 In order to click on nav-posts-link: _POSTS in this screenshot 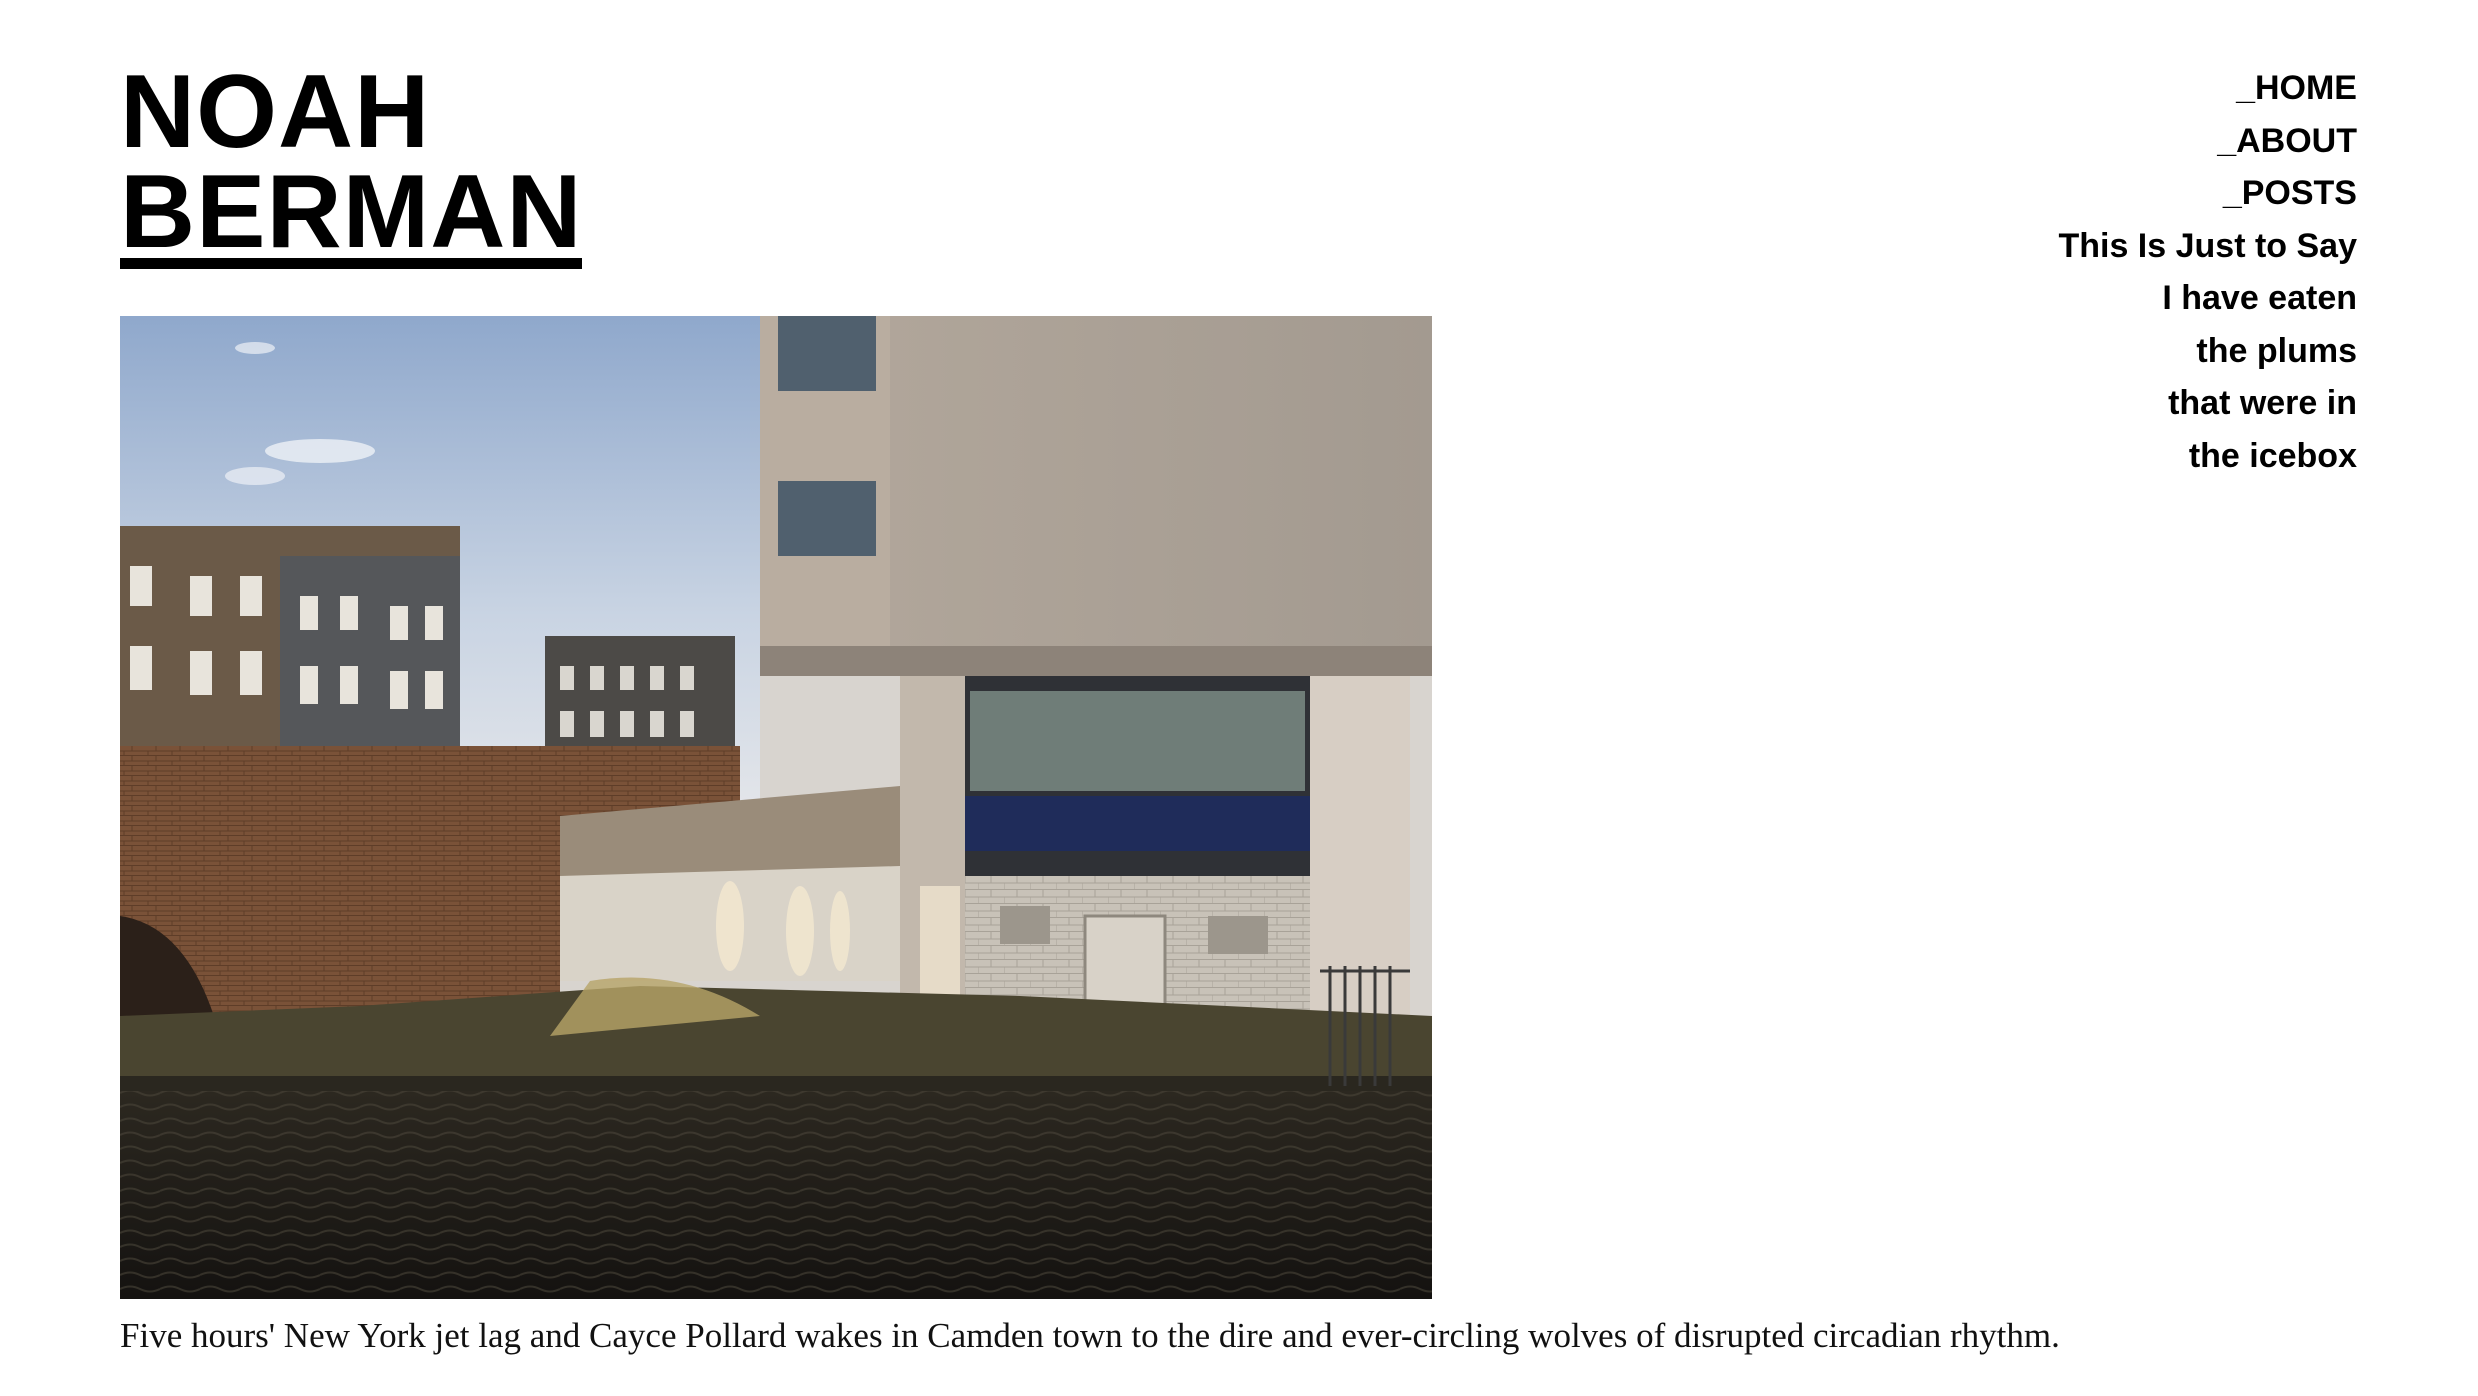, I will do `click(2207, 193)`.